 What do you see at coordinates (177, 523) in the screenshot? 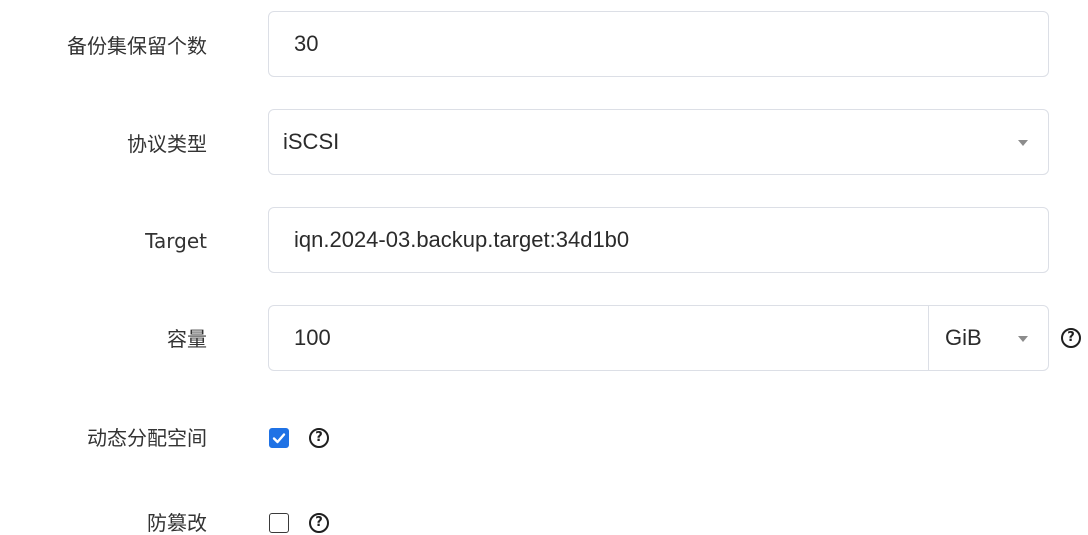
I see `tamper-proof-label: 防篡改` at bounding box center [177, 523].